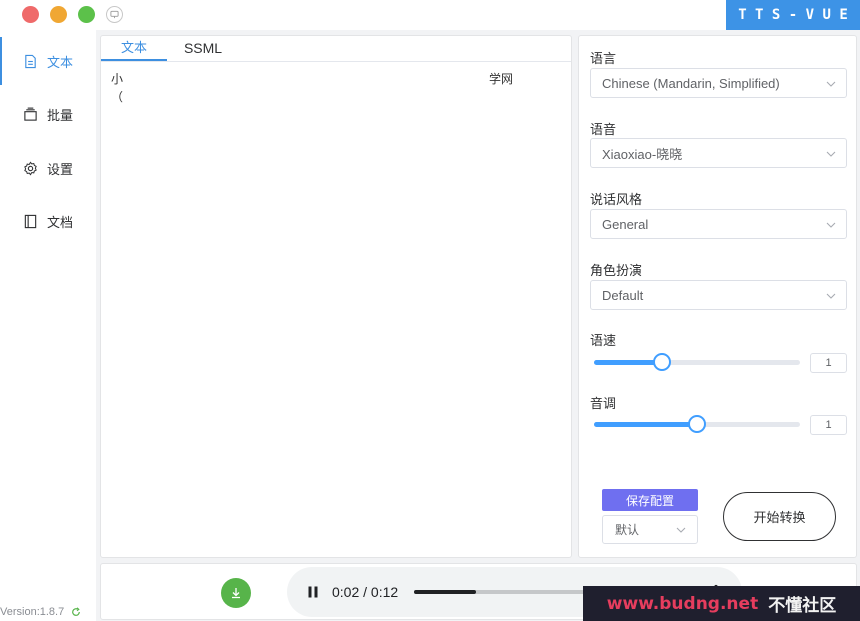  Describe the element at coordinates (445, 592) in the screenshot. I see `playback-progress-fill` at that location.